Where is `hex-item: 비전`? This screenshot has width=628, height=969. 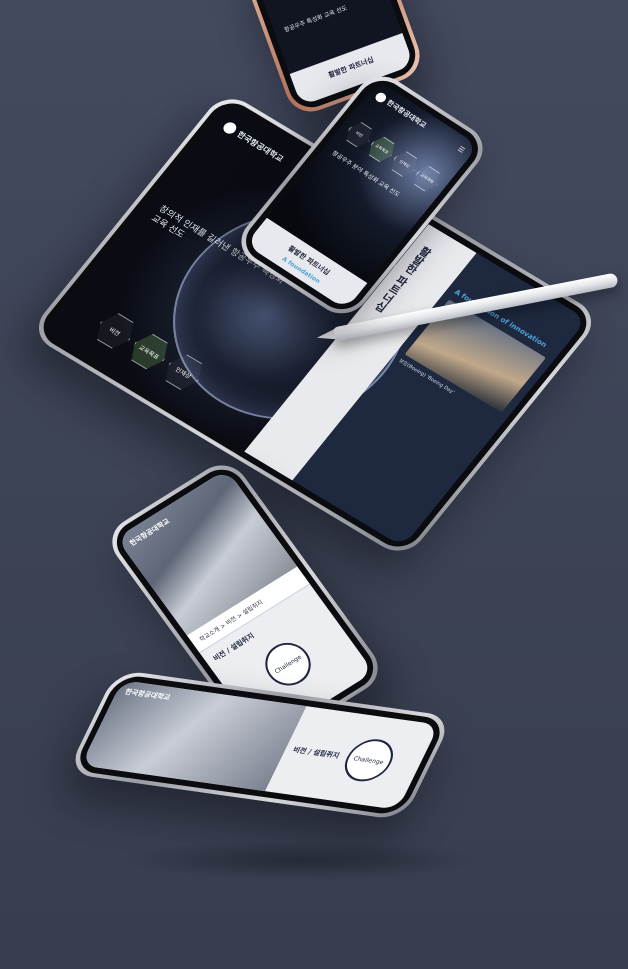
hex-item: 비전 is located at coordinates (115, 331).